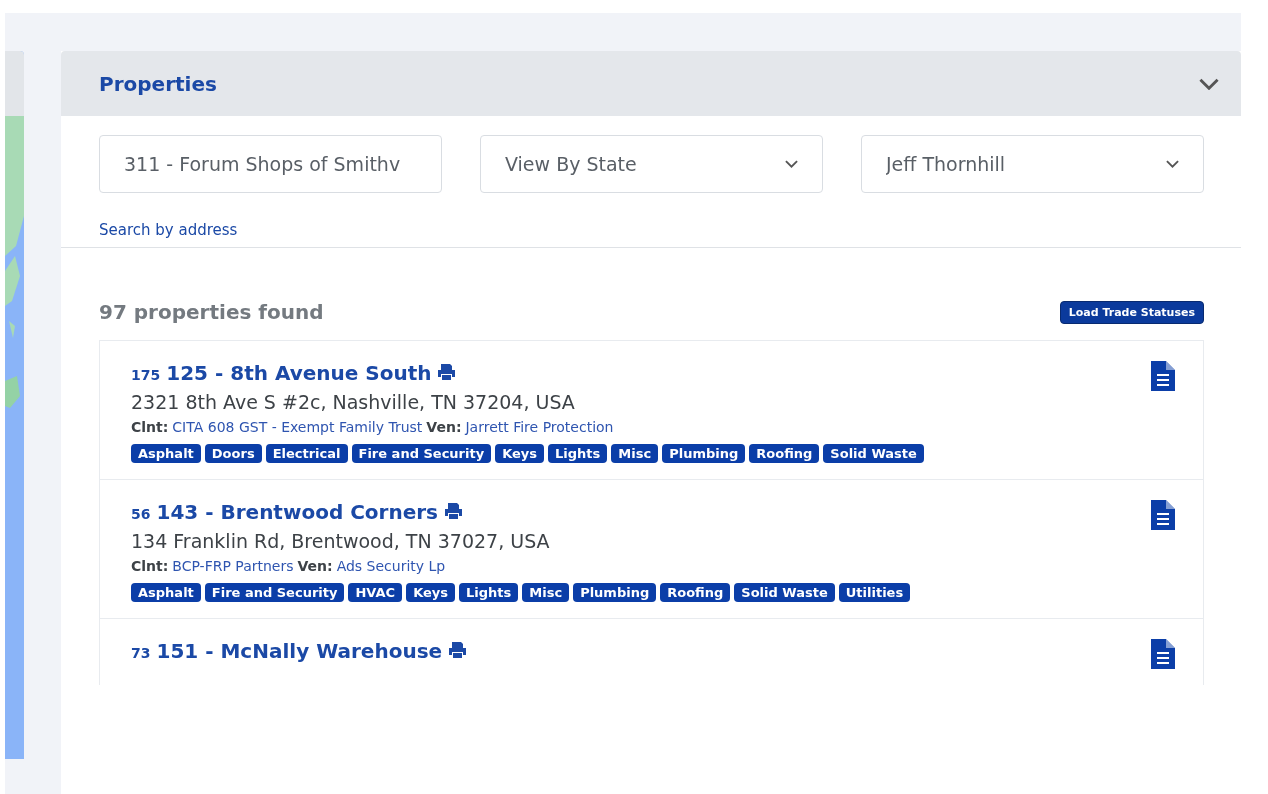 Image resolution: width=1268 pixels, height=794 pixels. Describe the element at coordinates (299, 651) in the screenshot. I see `property-name-link: 151 - McNally Warehouse` at that location.